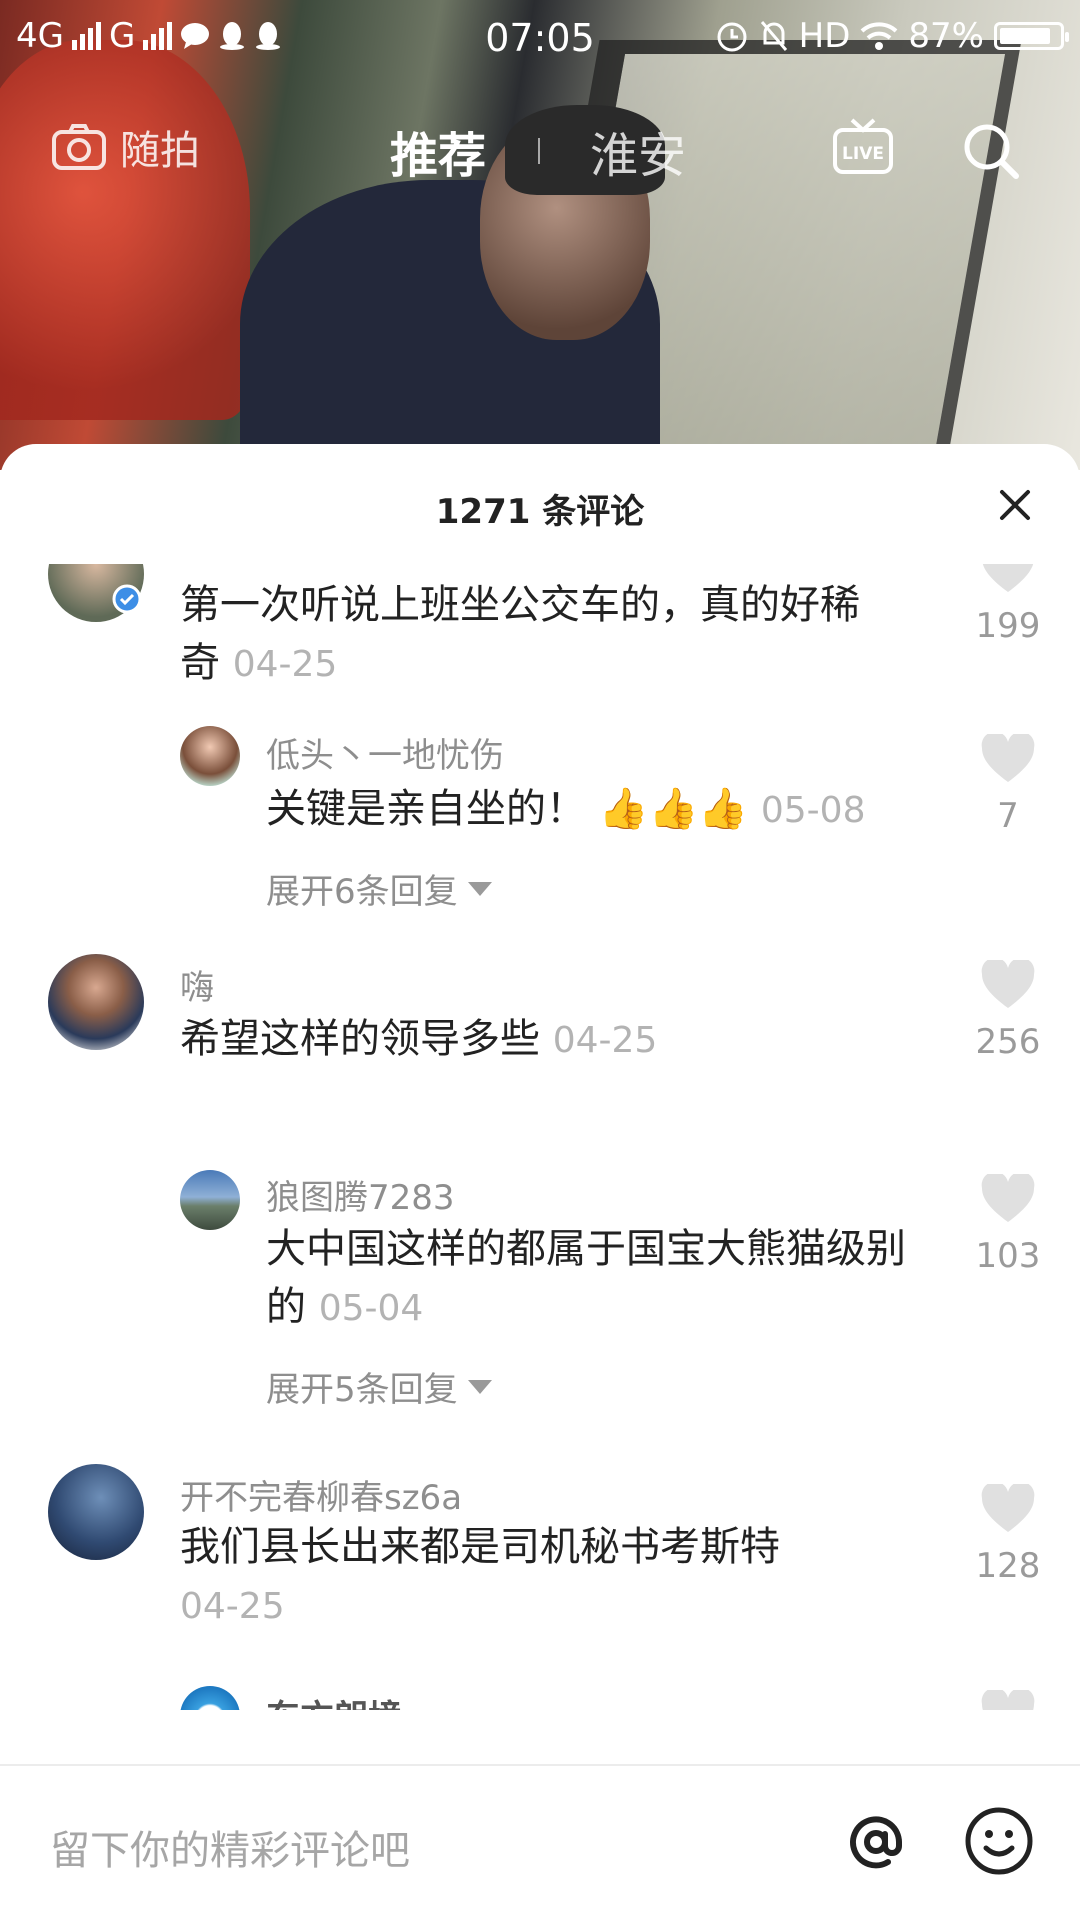  I want to click on like-button: 128, so click(1008, 1533).